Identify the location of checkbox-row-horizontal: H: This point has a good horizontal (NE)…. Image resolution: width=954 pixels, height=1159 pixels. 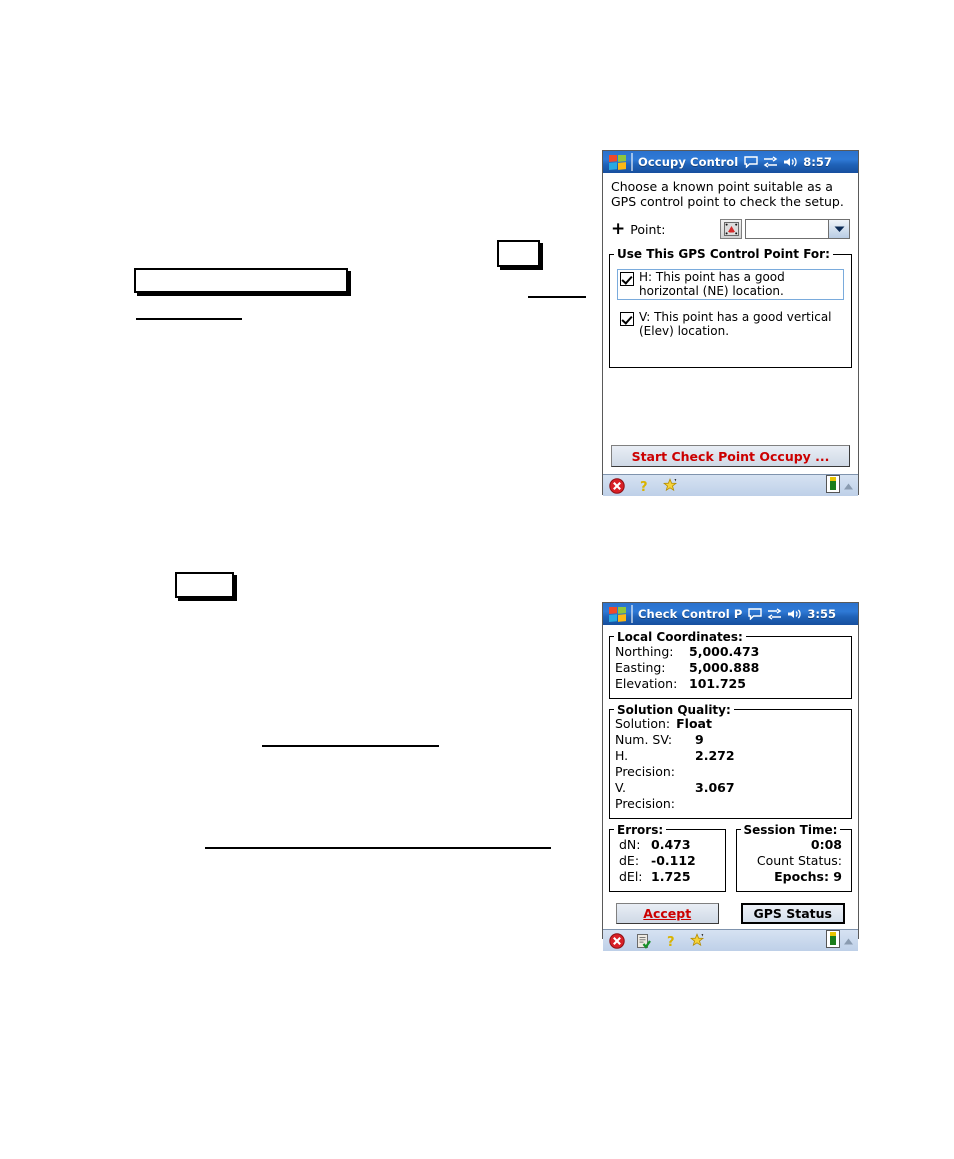
(730, 284).